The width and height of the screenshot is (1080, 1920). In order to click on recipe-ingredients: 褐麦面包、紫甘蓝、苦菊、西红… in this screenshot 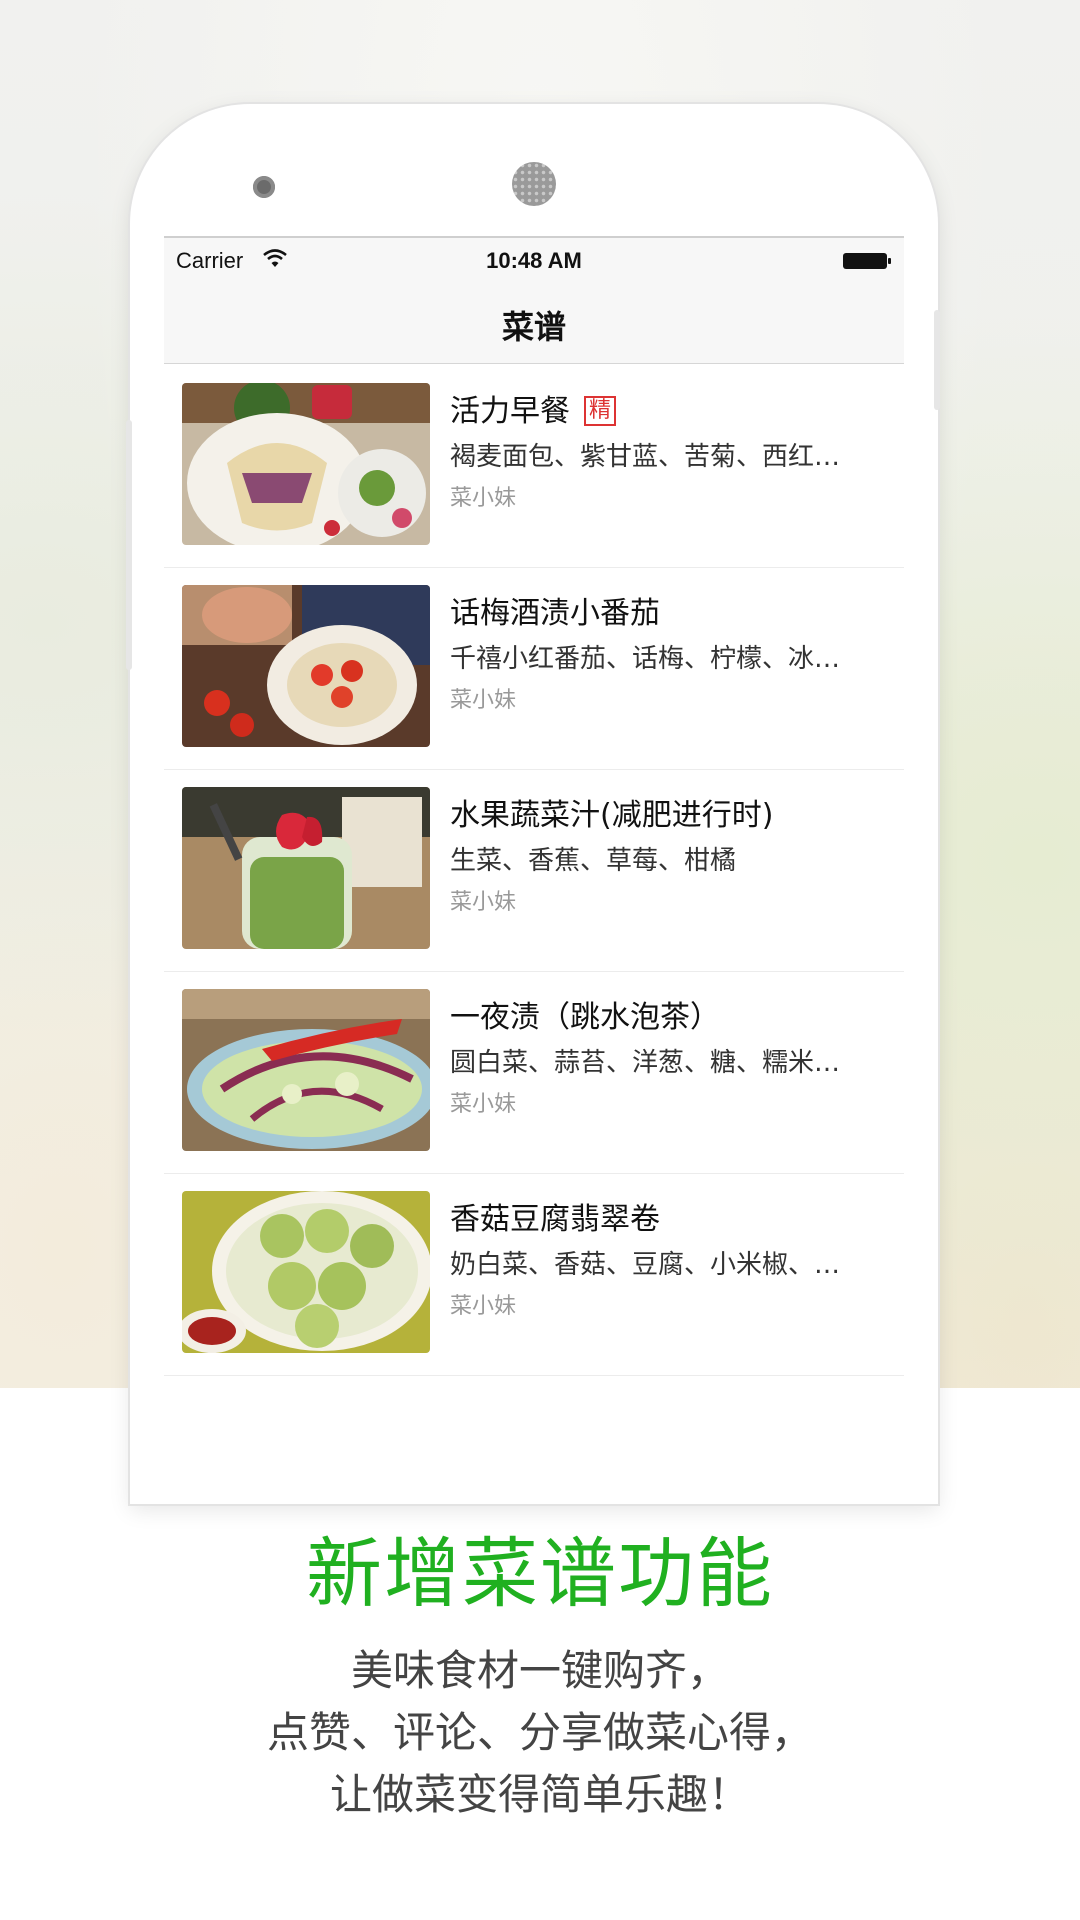, I will do `click(645, 457)`.